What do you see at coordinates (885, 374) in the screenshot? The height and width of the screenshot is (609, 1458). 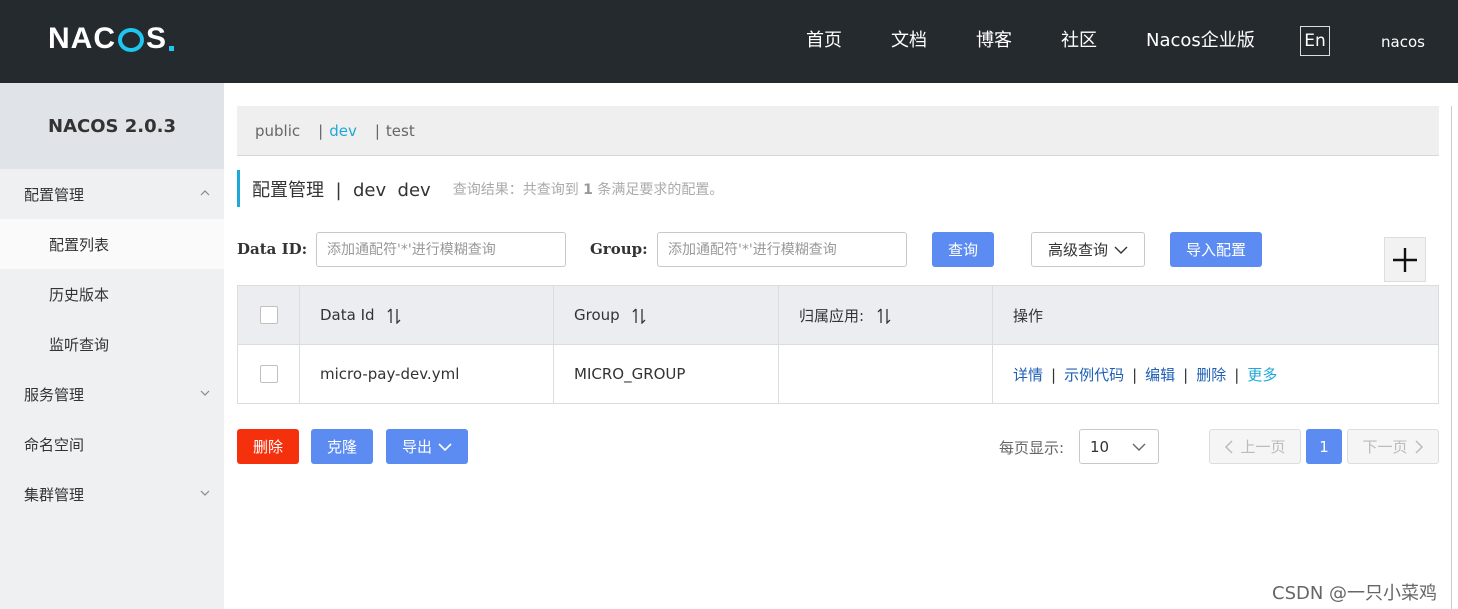 I see `cell-app` at bounding box center [885, 374].